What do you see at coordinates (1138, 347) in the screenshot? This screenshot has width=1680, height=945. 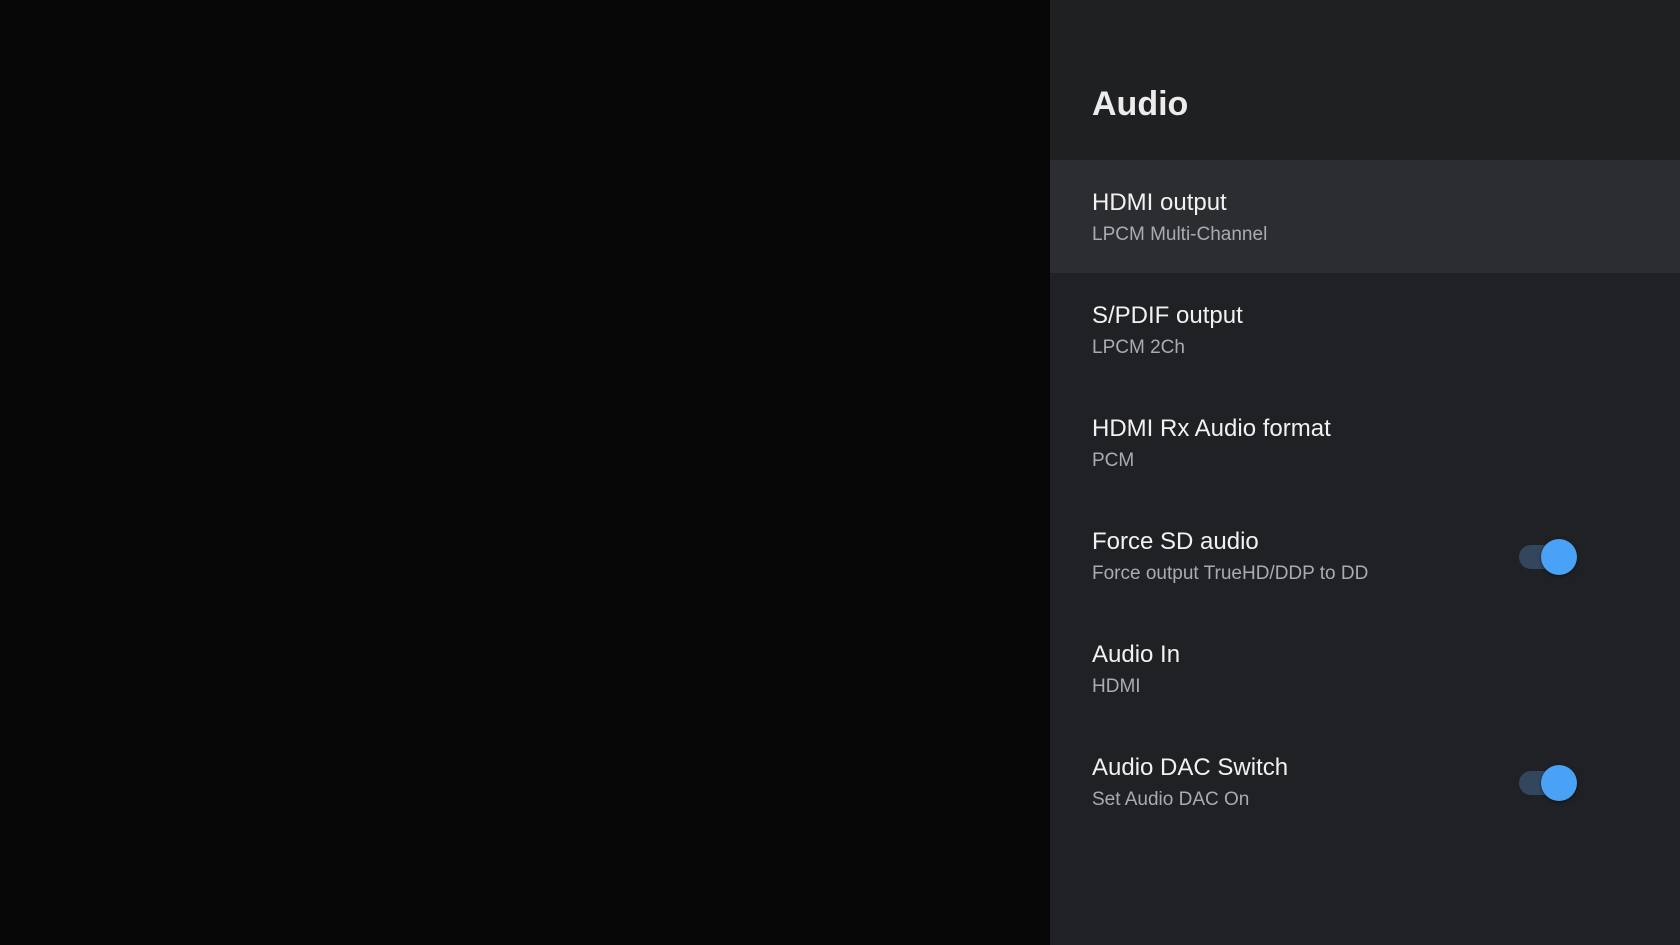 I see `setting-value: LPCM 2Ch` at bounding box center [1138, 347].